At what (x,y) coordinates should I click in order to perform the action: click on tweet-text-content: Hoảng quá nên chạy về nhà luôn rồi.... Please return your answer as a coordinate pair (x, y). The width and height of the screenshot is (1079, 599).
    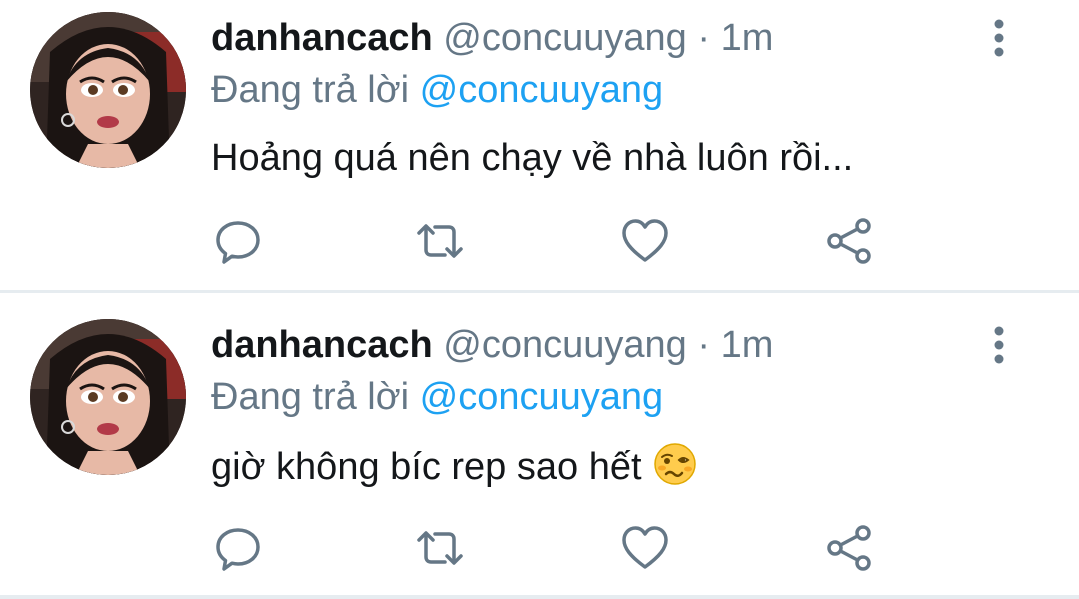
    Looking at the image, I should click on (532, 158).